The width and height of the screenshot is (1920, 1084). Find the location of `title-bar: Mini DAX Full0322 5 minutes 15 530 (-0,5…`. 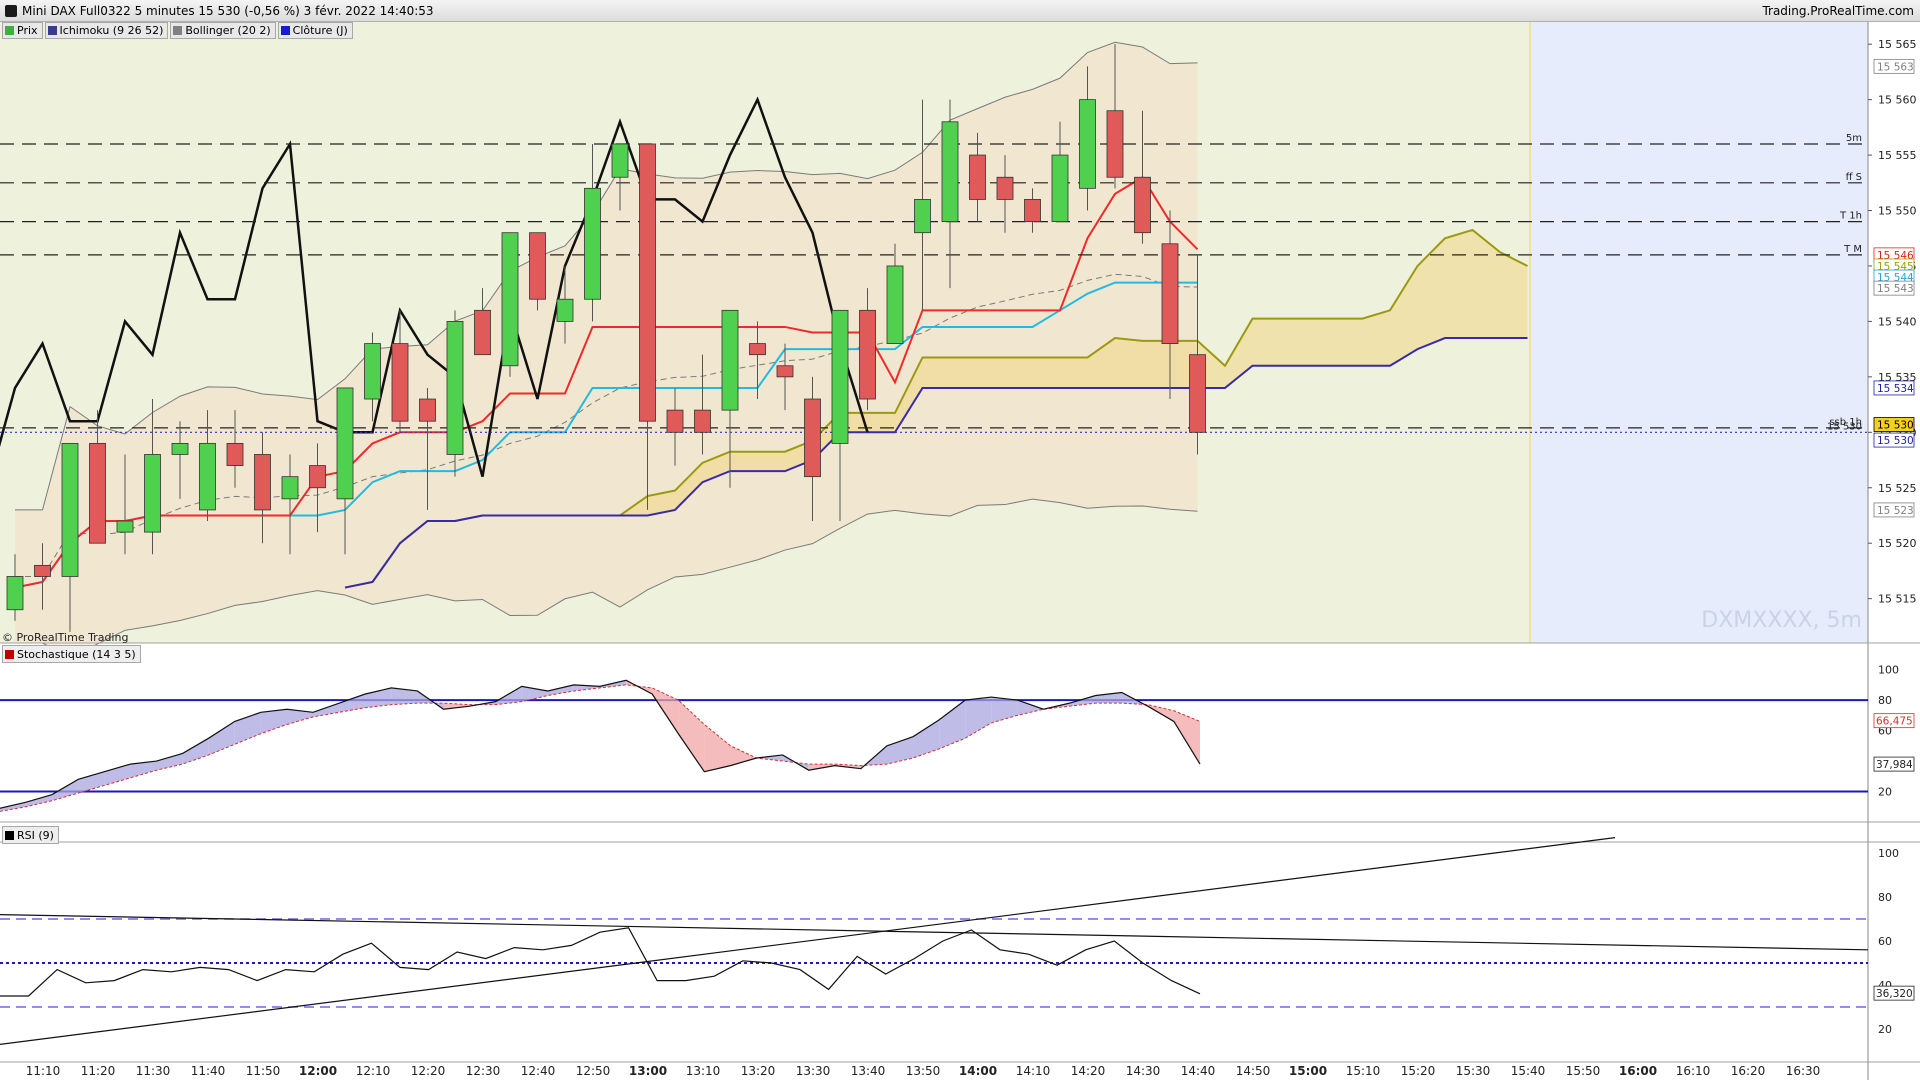

title-bar: Mini DAX Full0322 5 minutes 15 530 (-0,5… is located at coordinates (960, 11).